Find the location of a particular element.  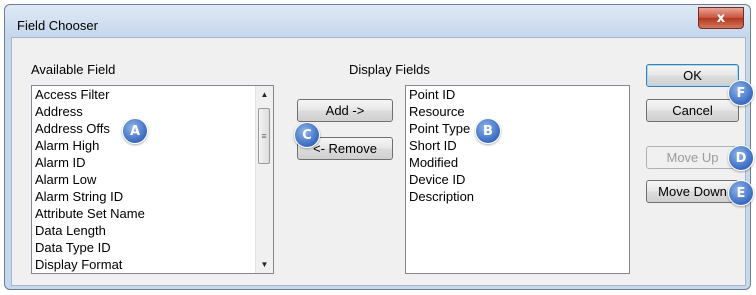

callout-marker-d: D is located at coordinates (741, 158).